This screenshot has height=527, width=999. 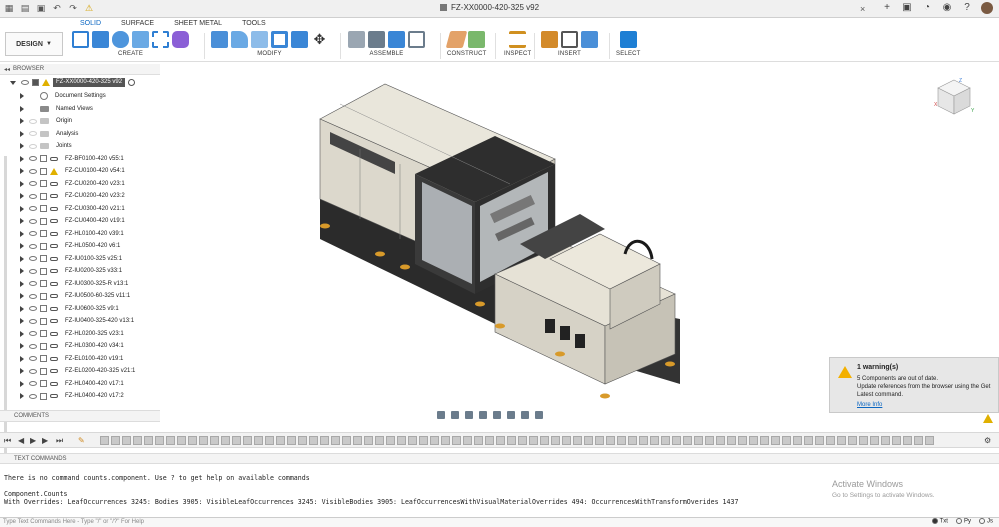 I want to click on browser-tree-item: FZ-EL0200-420-325 v21:1, so click(x=77, y=371).